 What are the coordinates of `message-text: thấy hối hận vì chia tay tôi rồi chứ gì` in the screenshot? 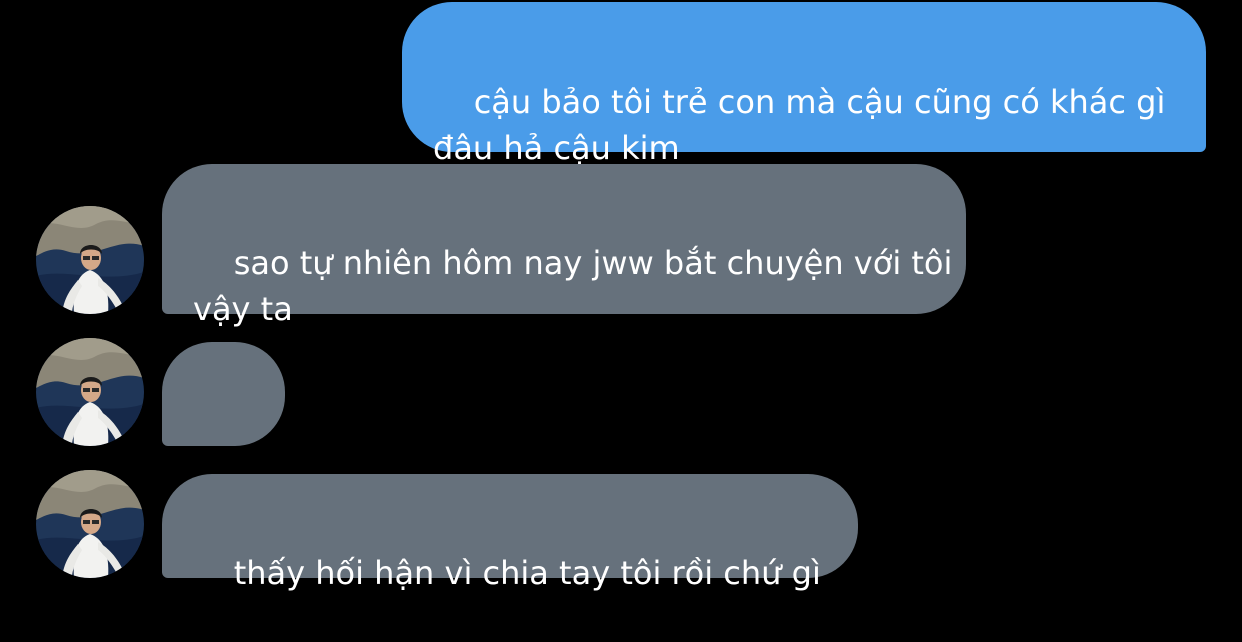 It's located at (527, 573).